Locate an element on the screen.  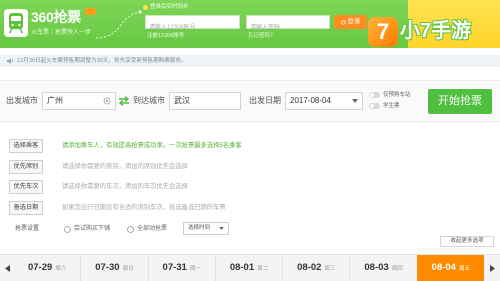
date-item-date: 08-04 is located at coordinates (443, 267).